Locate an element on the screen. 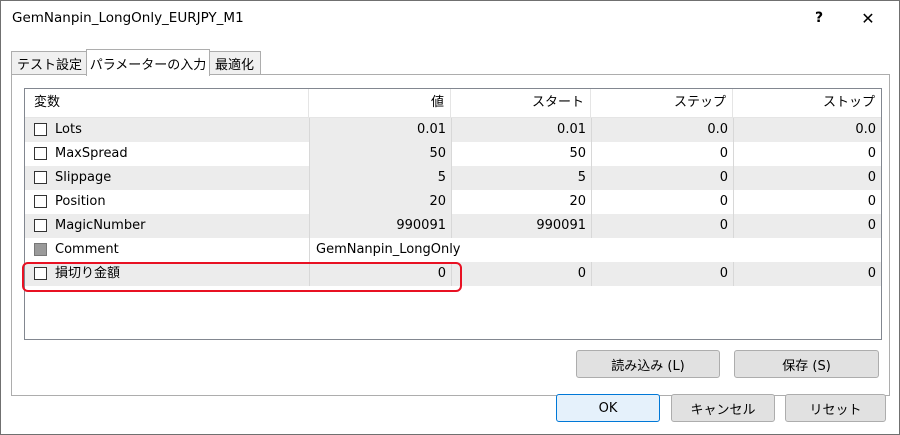 The height and width of the screenshot is (435, 900). param-step: 0.0 is located at coordinates (662, 130).